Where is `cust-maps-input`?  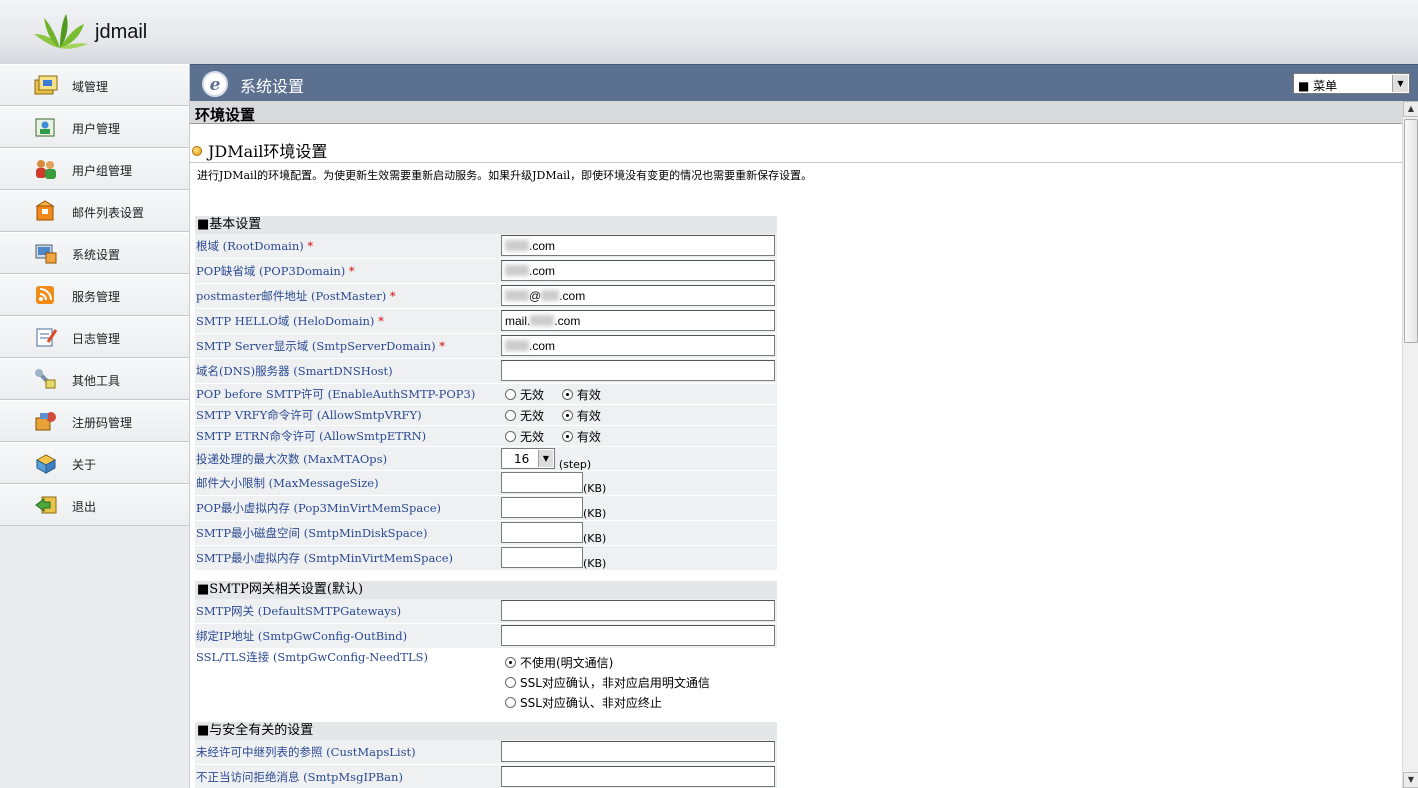 cust-maps-input is located at coordinates (638, 751).